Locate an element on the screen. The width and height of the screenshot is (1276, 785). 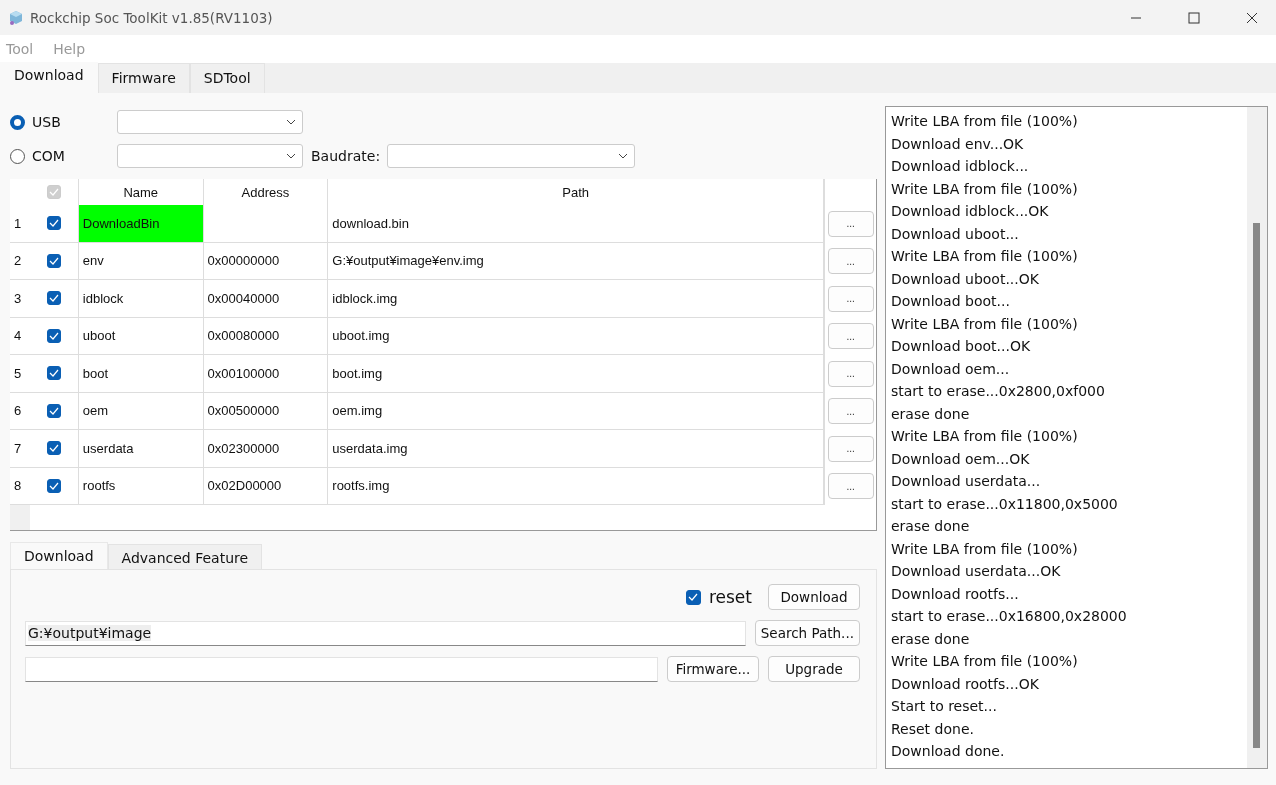
baudrate-label: Baudrate: is located at coordinates (346, 156).